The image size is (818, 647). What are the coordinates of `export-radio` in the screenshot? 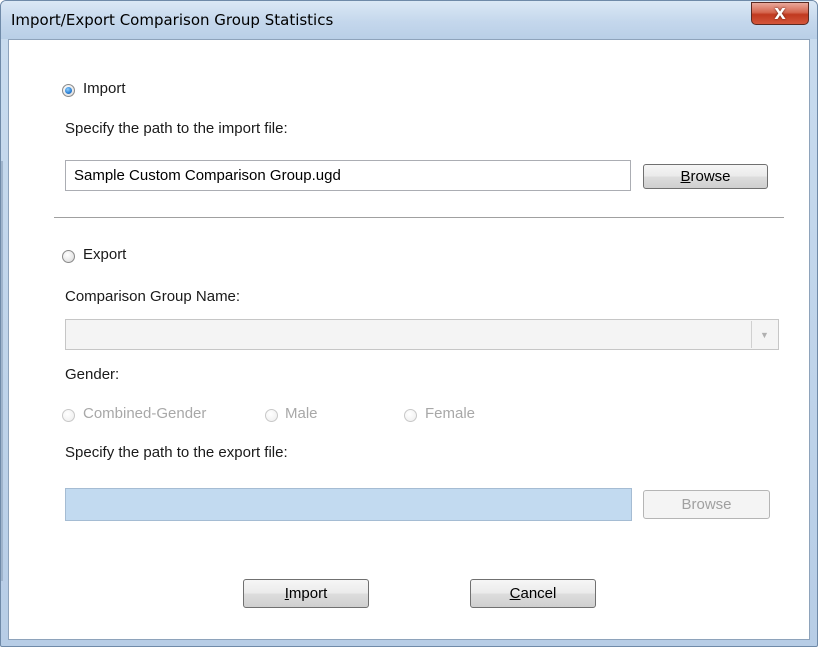 It's located at (68, 256).